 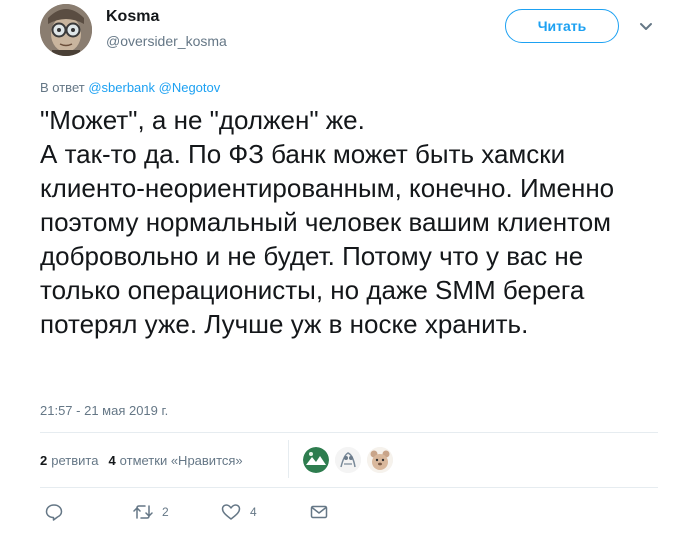 What do you see at coordinates (231, 512) in the screenshot?
I see `heart-icon` at bounding box center [231, 512].